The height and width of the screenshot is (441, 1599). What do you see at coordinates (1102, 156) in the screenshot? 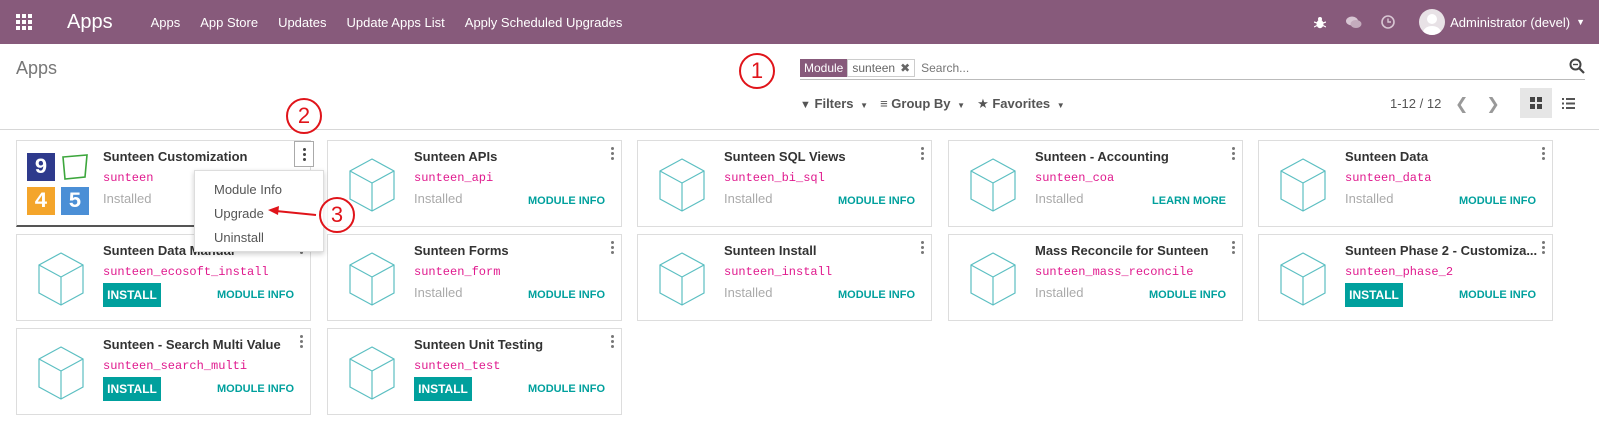
I see `module-title: Sunteen - Accounting` at bounding box center [1102, 156].